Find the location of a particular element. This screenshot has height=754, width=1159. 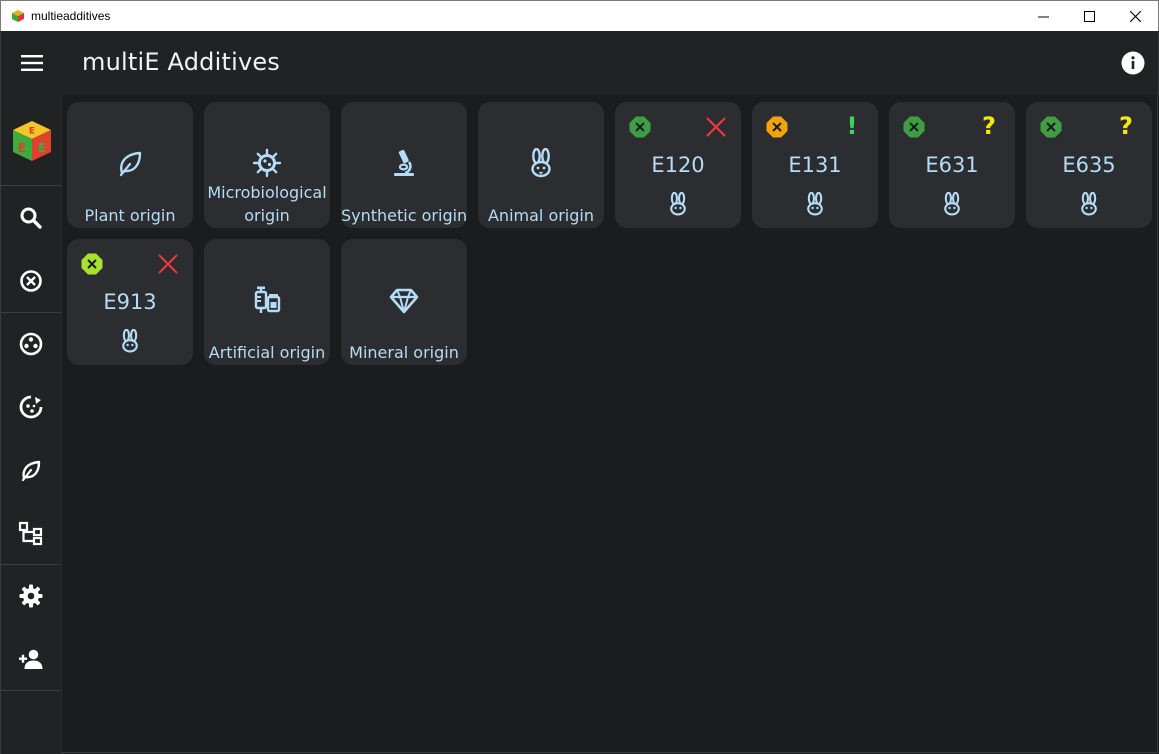

syringe-vials-icon is located at coordinates (267, 299).